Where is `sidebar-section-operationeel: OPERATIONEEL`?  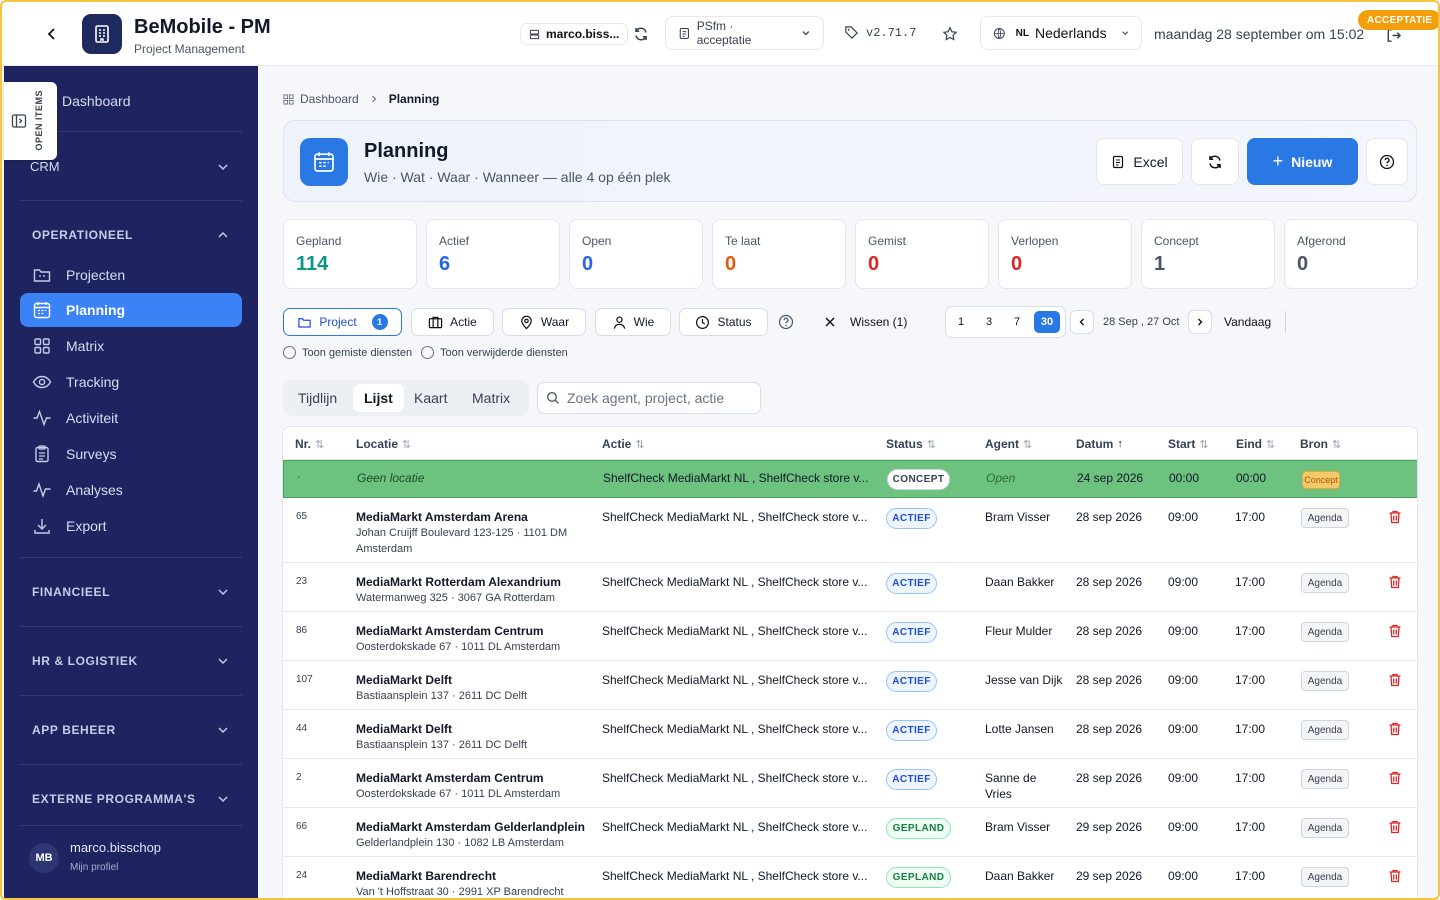
sidebar-section-operationeel: OPERATIONEEL is located at coordinates (82, 235).